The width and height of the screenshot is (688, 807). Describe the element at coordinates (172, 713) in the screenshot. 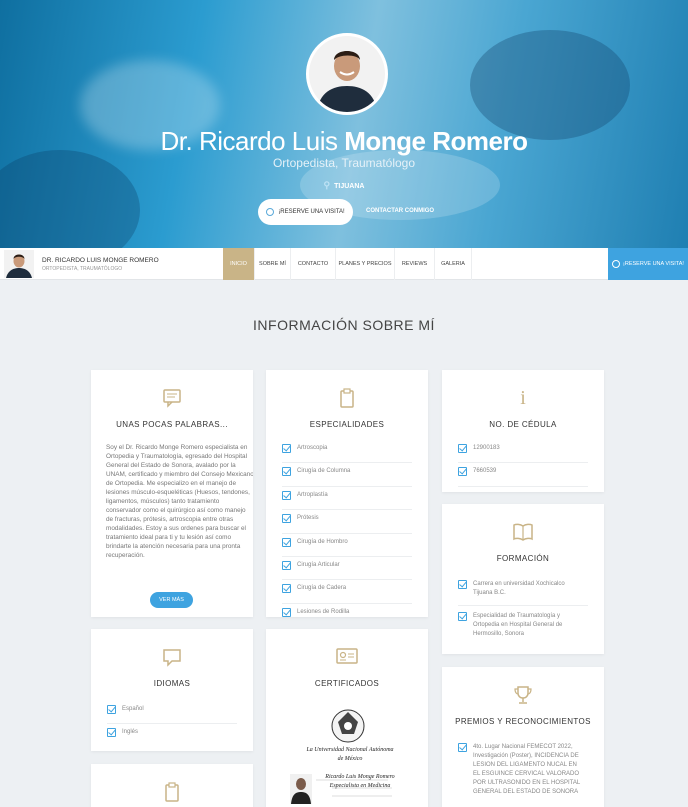

I see `list-item: Español` at that location.